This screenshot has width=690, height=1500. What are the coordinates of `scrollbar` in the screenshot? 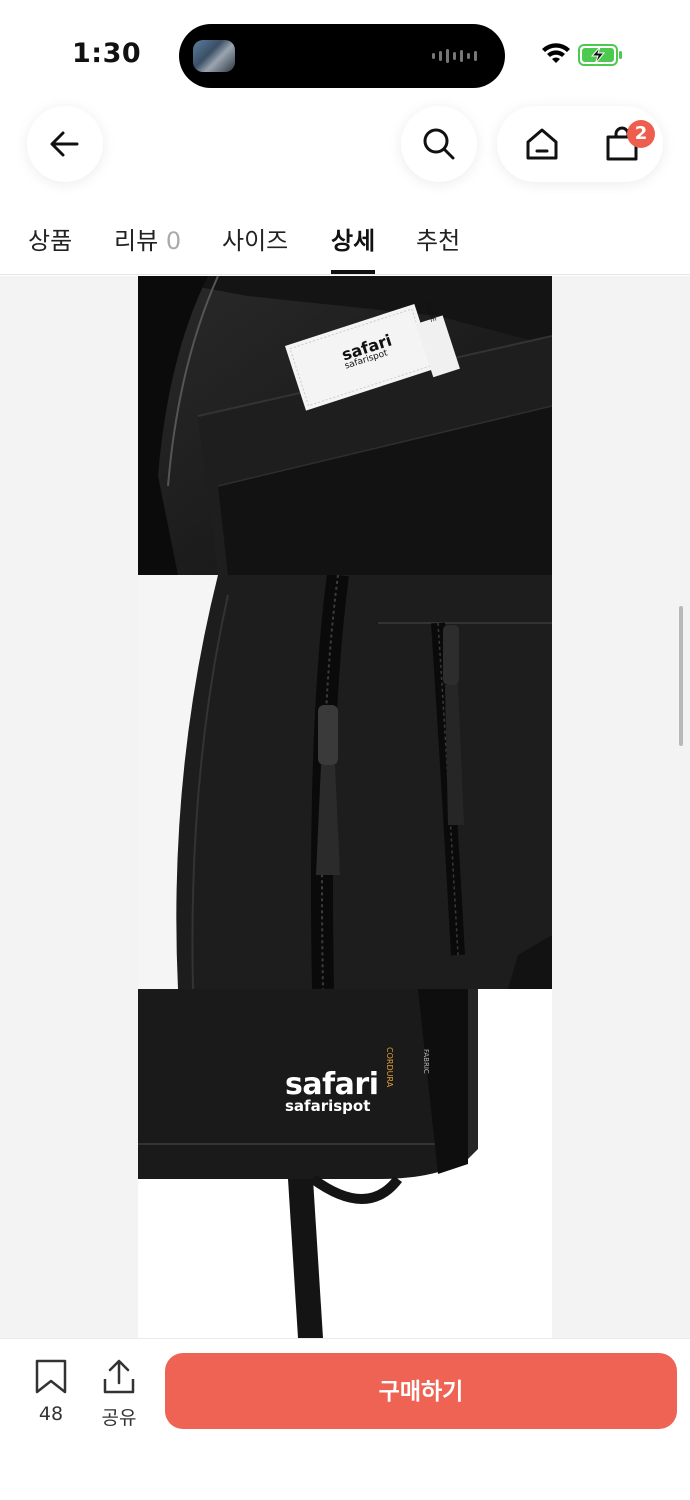 It's located at (681, 676).